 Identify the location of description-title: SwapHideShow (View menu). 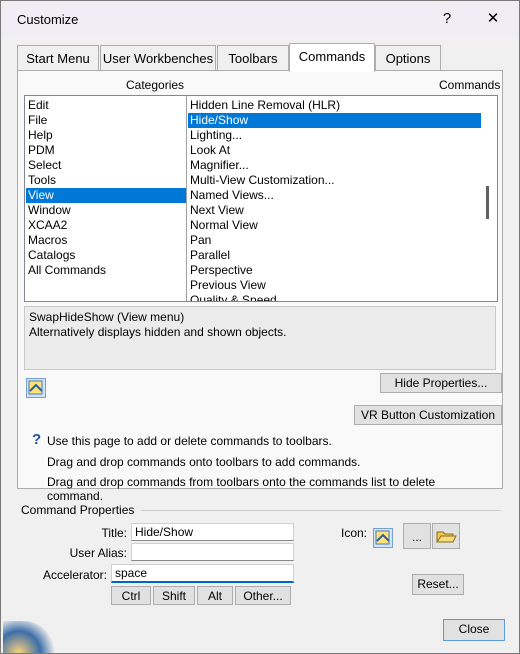
(107, 317).